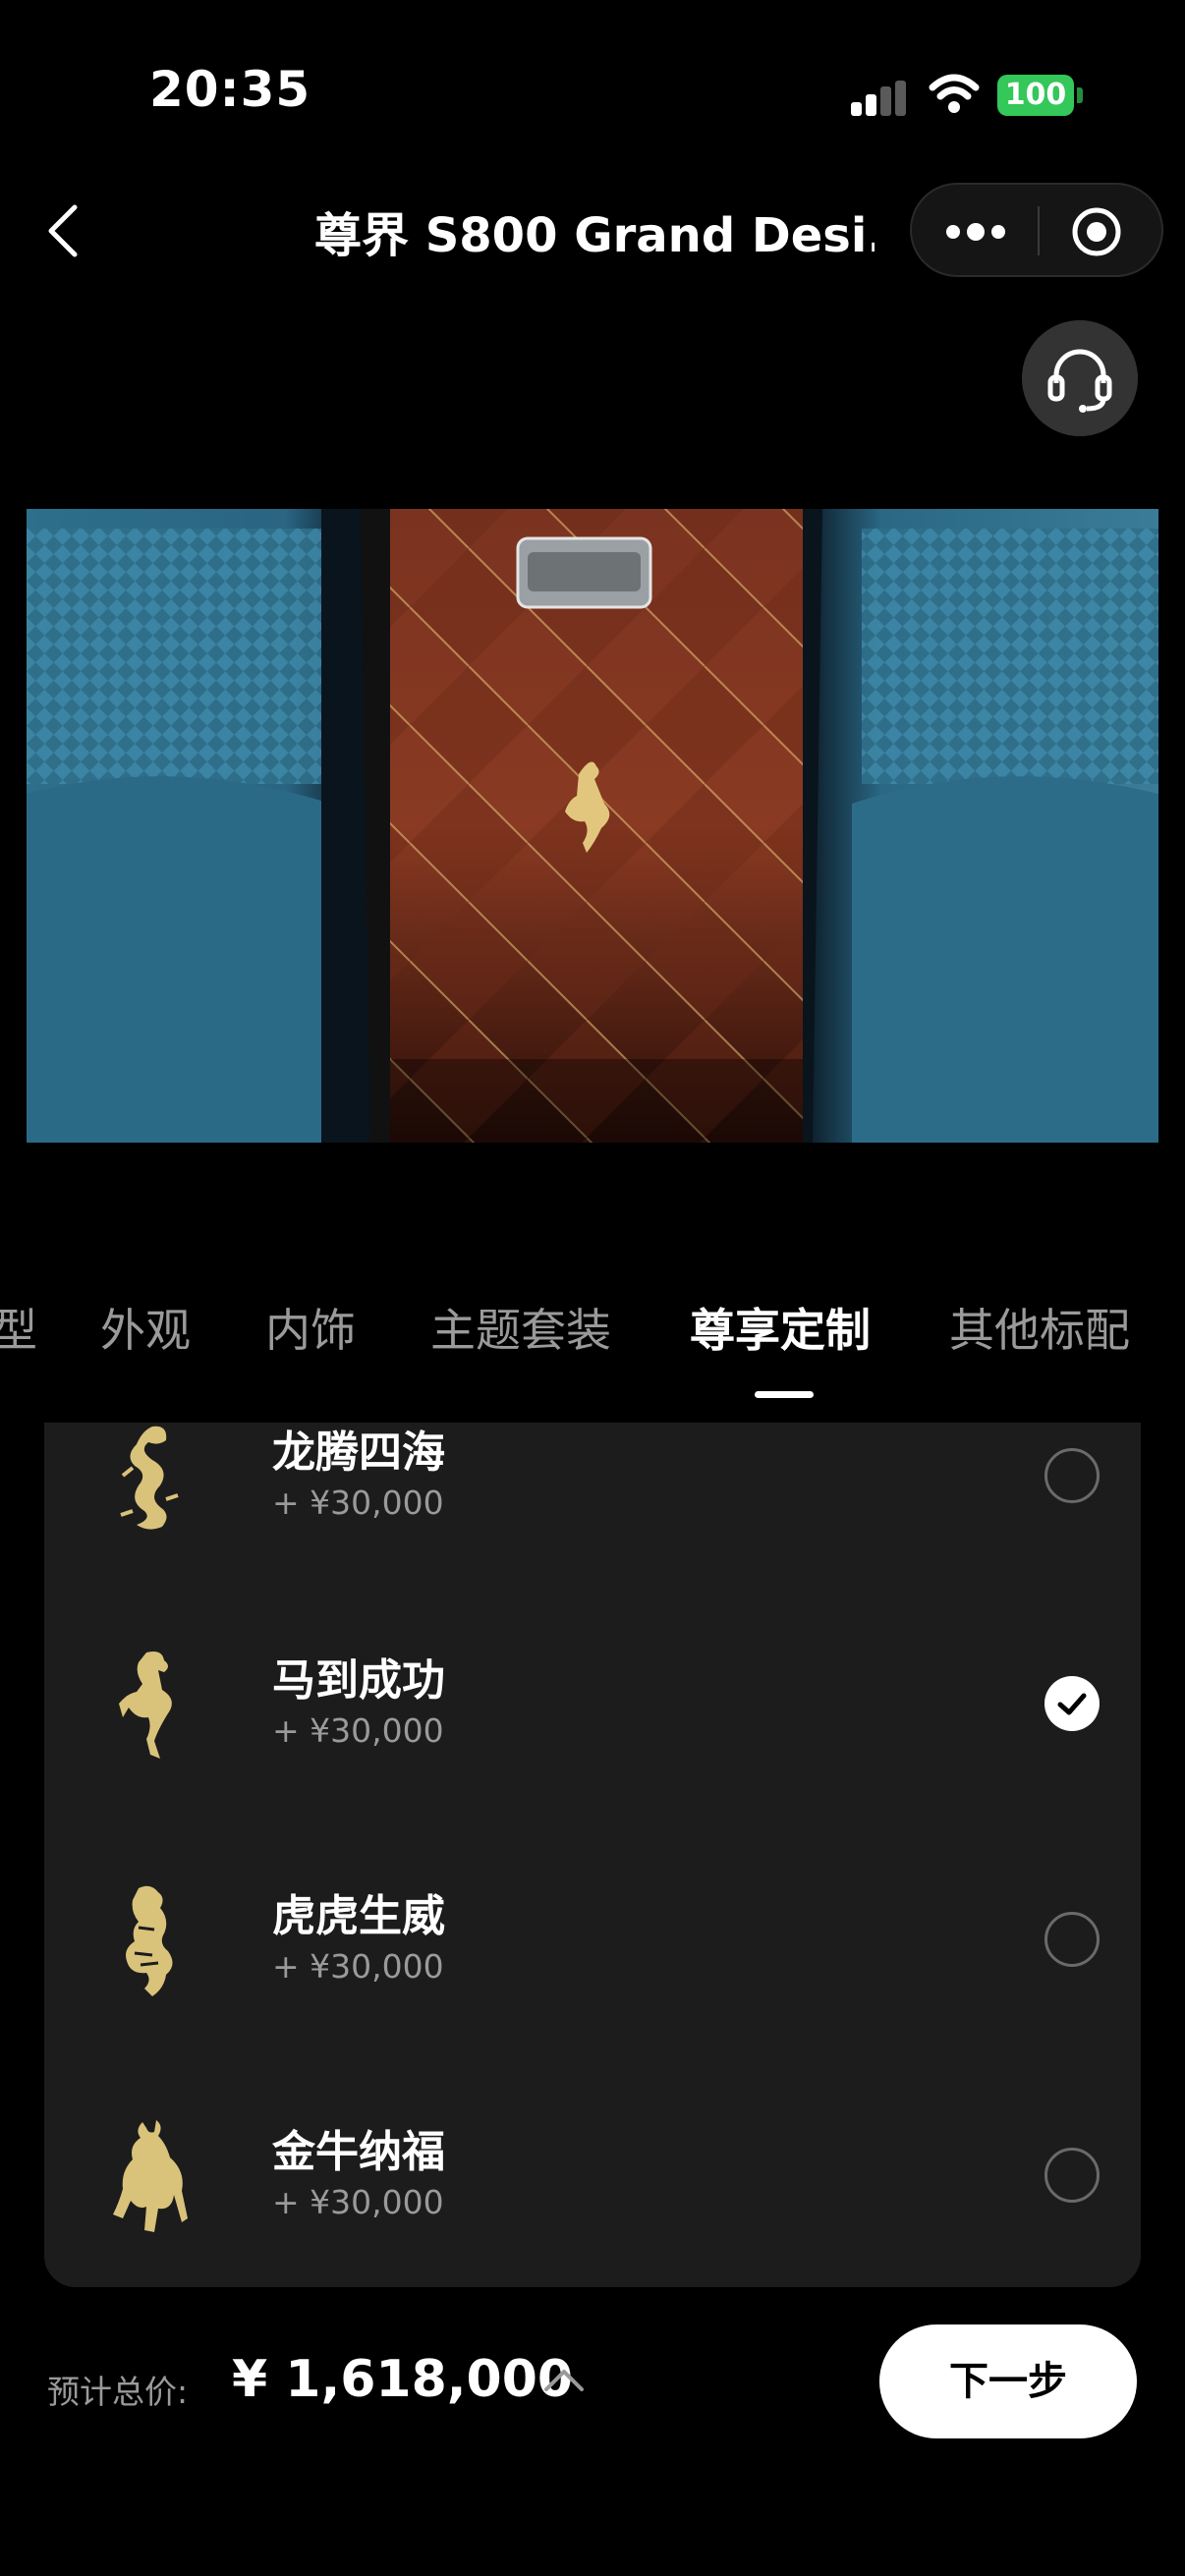  Describe the element at coordinates (19, 1327) in the screenshot. I see `tab-model: 型` at that location.